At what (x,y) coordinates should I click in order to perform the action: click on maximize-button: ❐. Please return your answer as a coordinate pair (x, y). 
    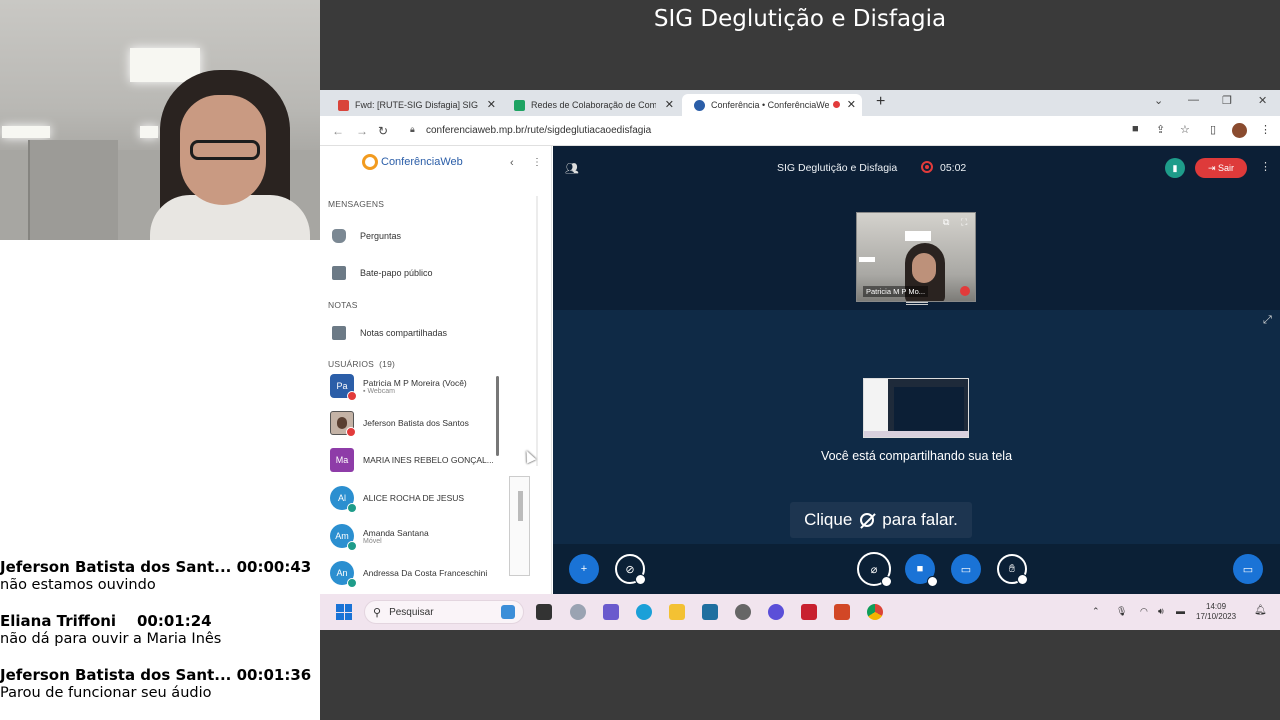
    Looking at the image, I should click on (1227, 100).